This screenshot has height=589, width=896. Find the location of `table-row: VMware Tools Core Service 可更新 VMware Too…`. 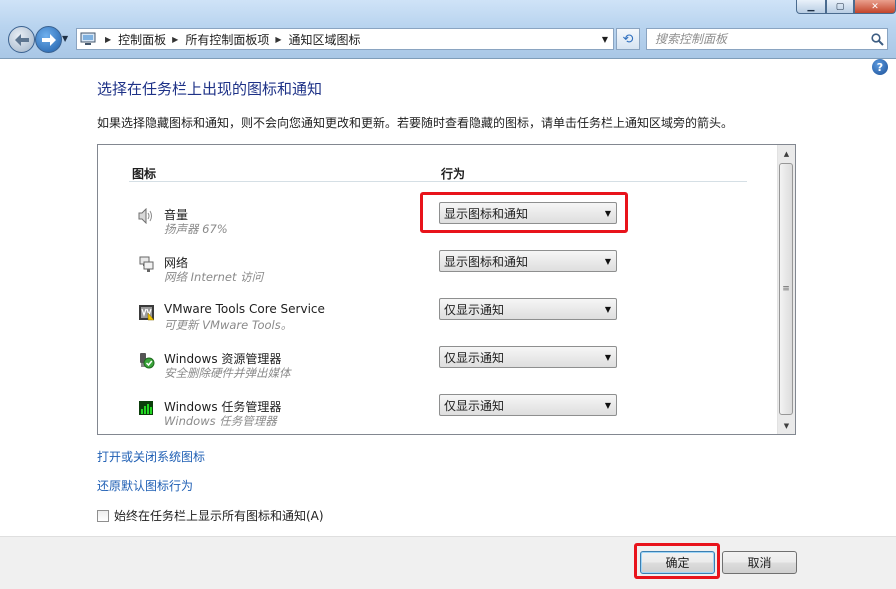

table-row: VMware Tools Core Service 可更新 VMware Too… is located at coordinates (438, 318).